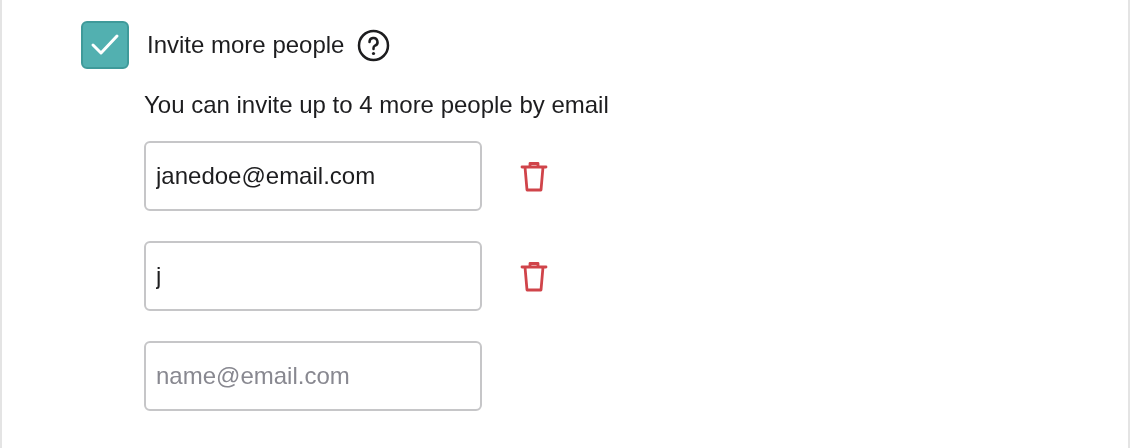 The width and height of the screenshot is (1130, 448). Describe the element at coordinates (374, 45) in the screenshot. I see `help-icon` at that location.